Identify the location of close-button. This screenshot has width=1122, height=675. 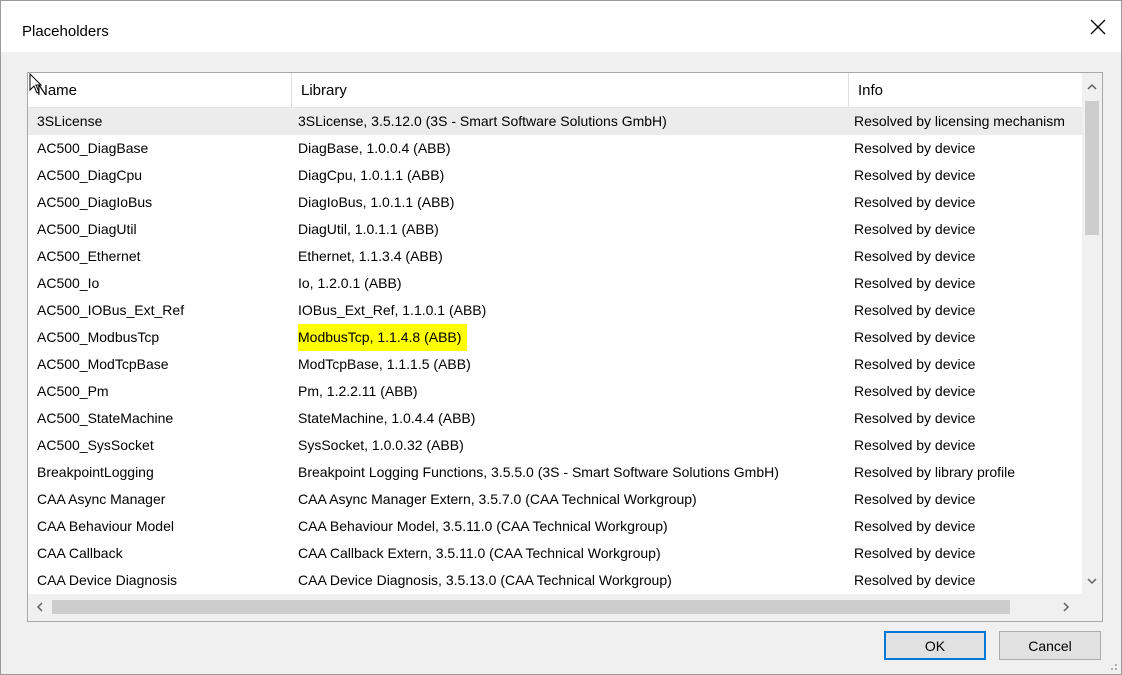
(1098, 27).